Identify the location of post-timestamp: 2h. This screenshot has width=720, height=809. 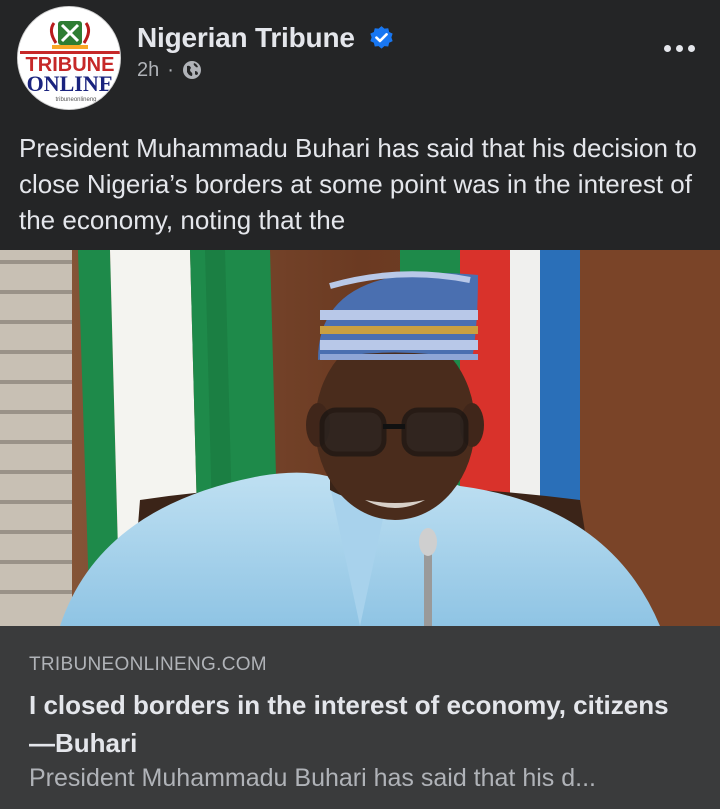
(148, 70).